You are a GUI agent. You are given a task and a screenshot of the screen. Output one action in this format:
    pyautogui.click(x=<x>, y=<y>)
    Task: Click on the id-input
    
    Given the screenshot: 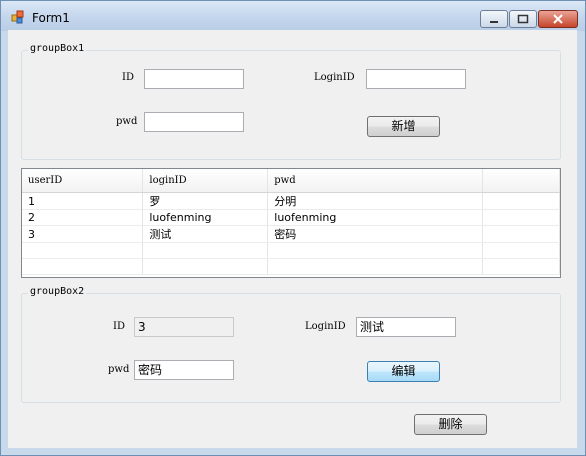 What is the action you would take?
    pyautogui.click(x=194, y=79)
    